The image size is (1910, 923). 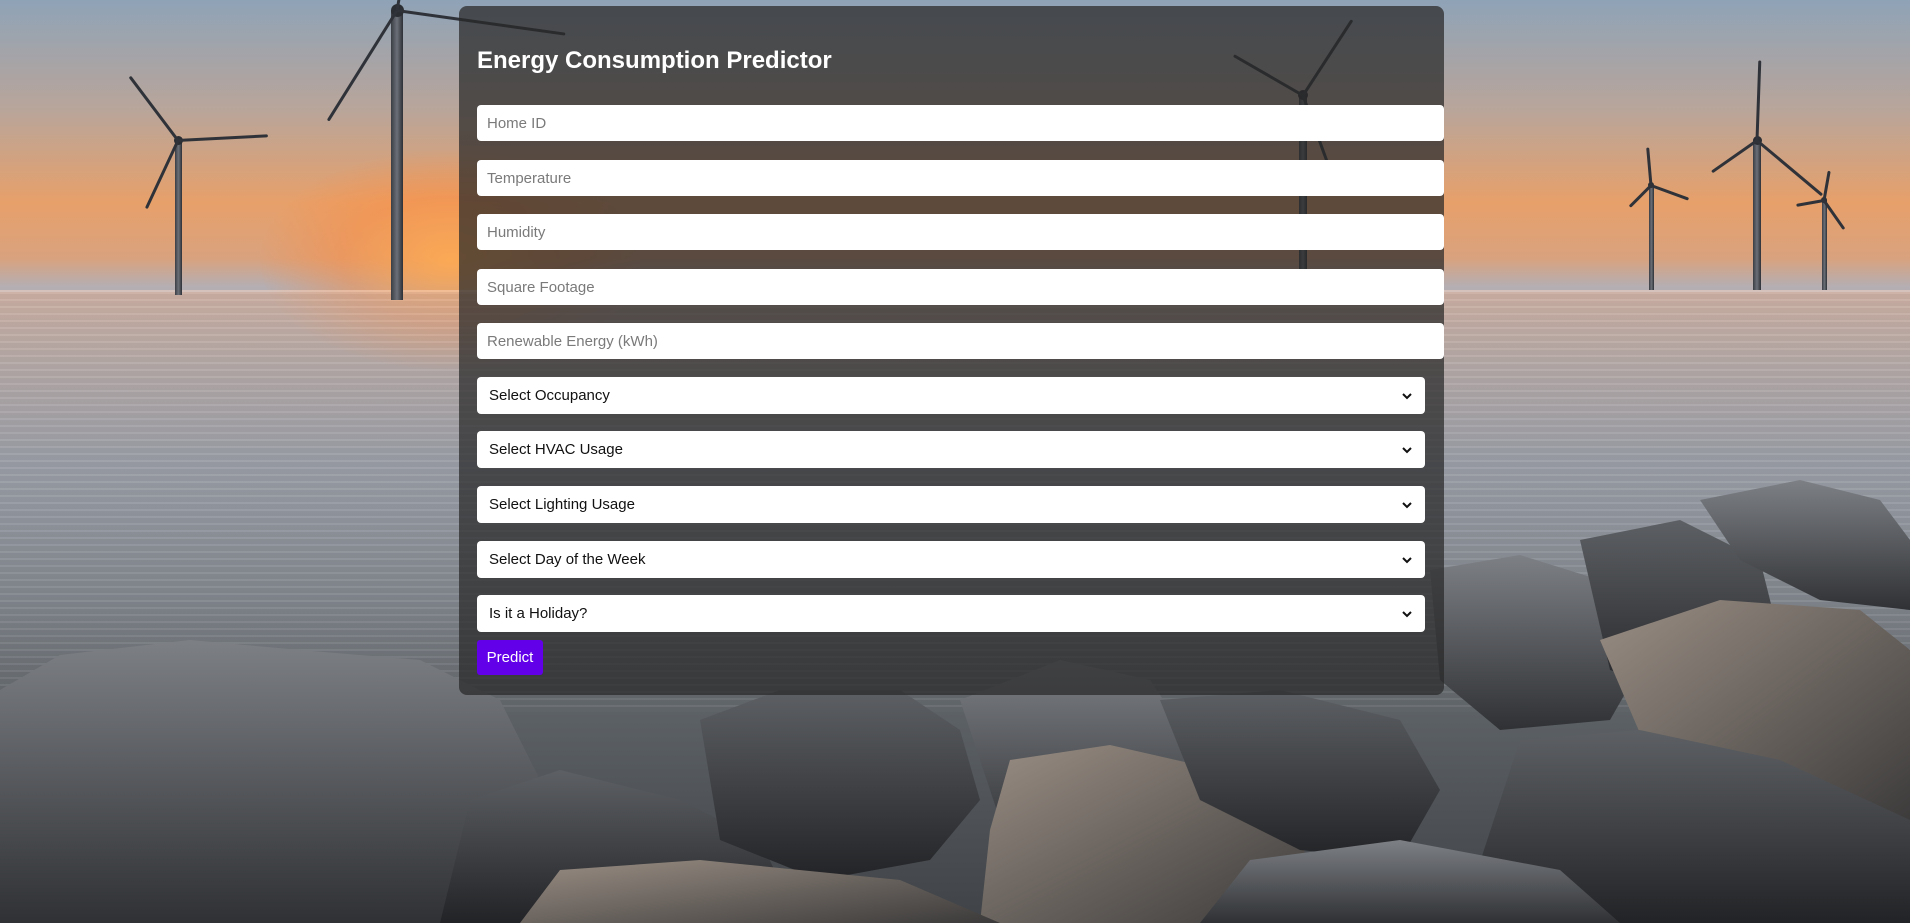 What do you see at coordinates (951, 559) in the screenshot?
I see `day-of-week-select: Select Day of the Week` at bounding box center [951, 559].